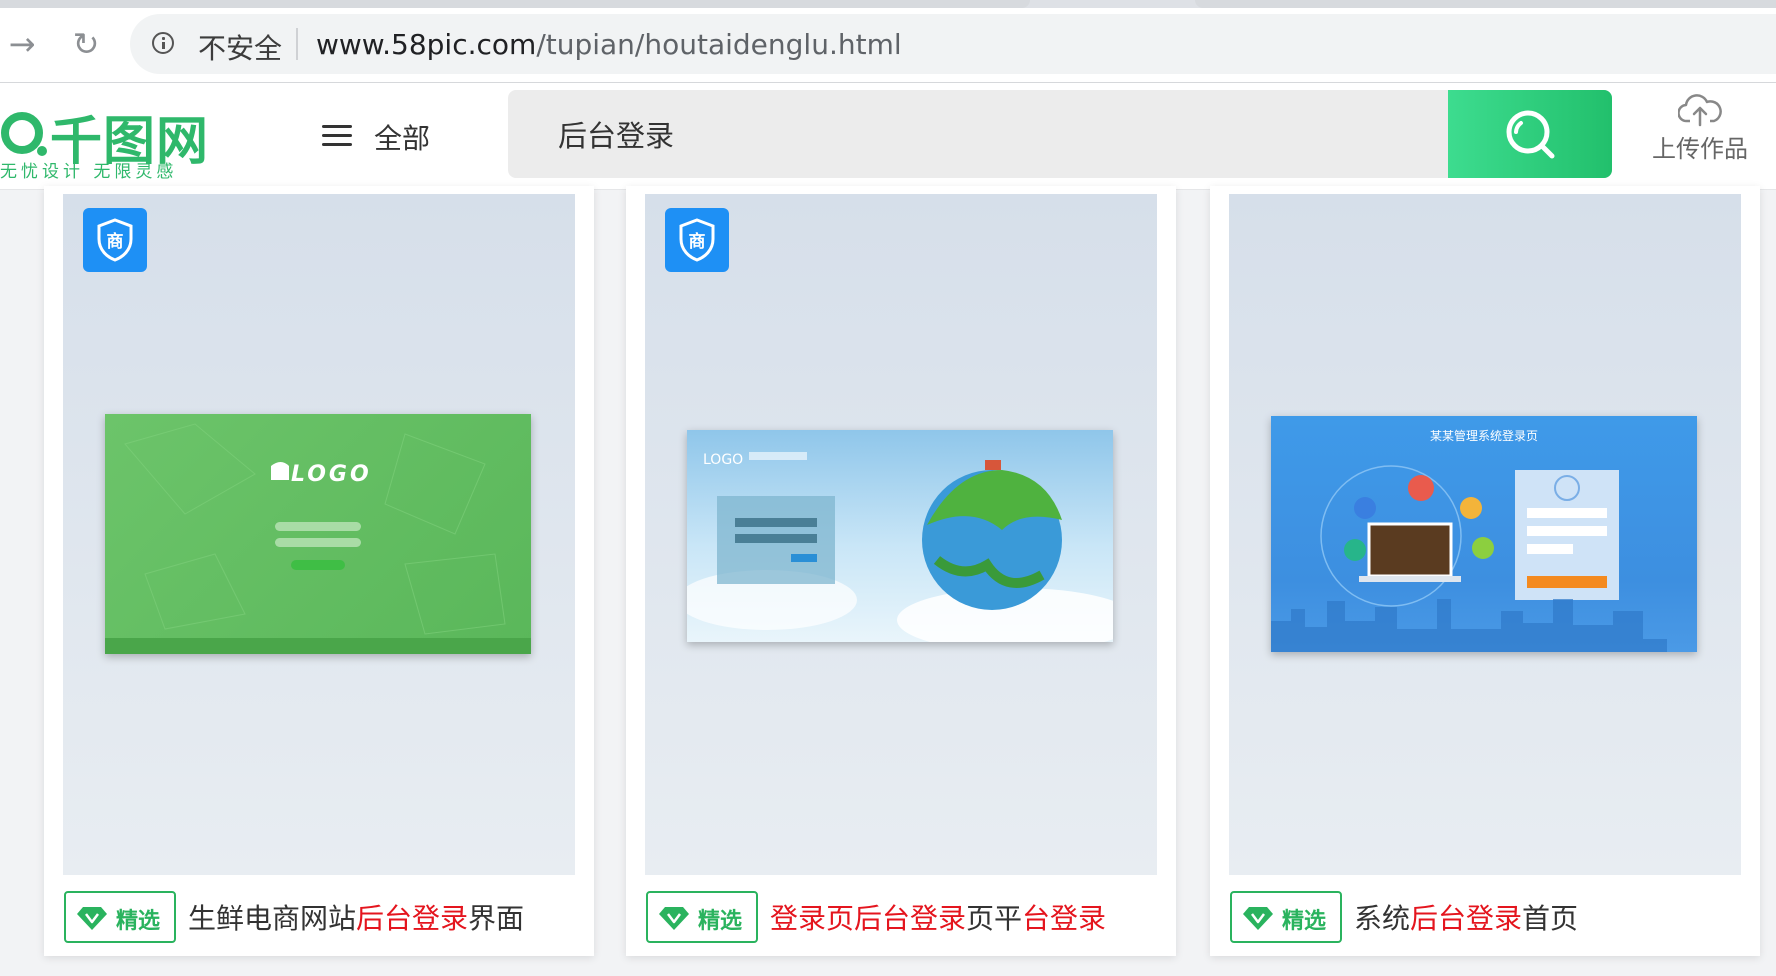 This screenshot has width=1776, height=976. I want to click on thumb-title-text: 某某管理系统登录页, so click(1484, 435).